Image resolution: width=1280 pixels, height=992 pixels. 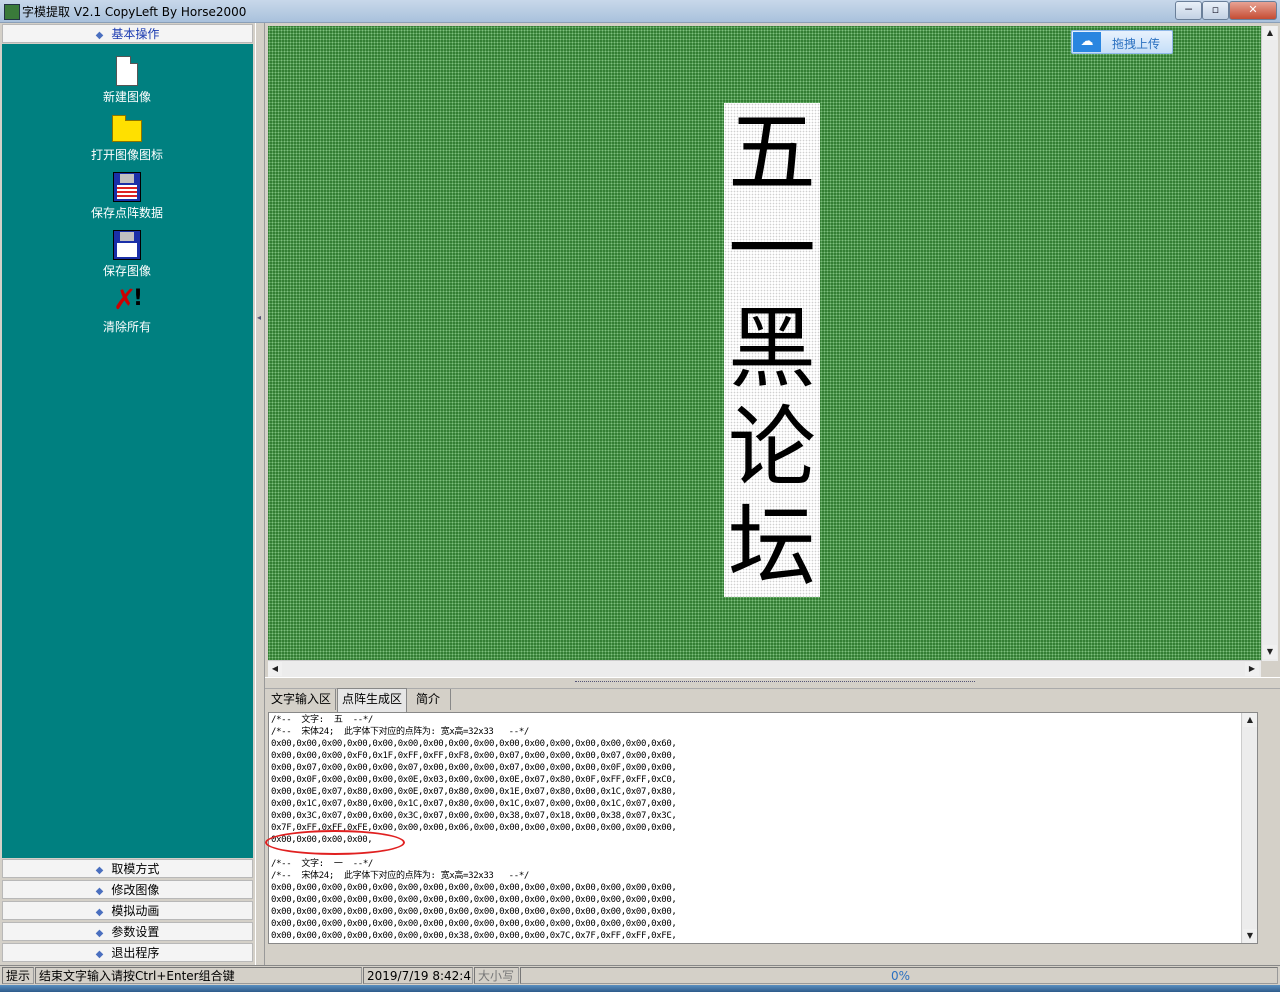 I want to click on status-label: 提示, so click(x=18, y=975).